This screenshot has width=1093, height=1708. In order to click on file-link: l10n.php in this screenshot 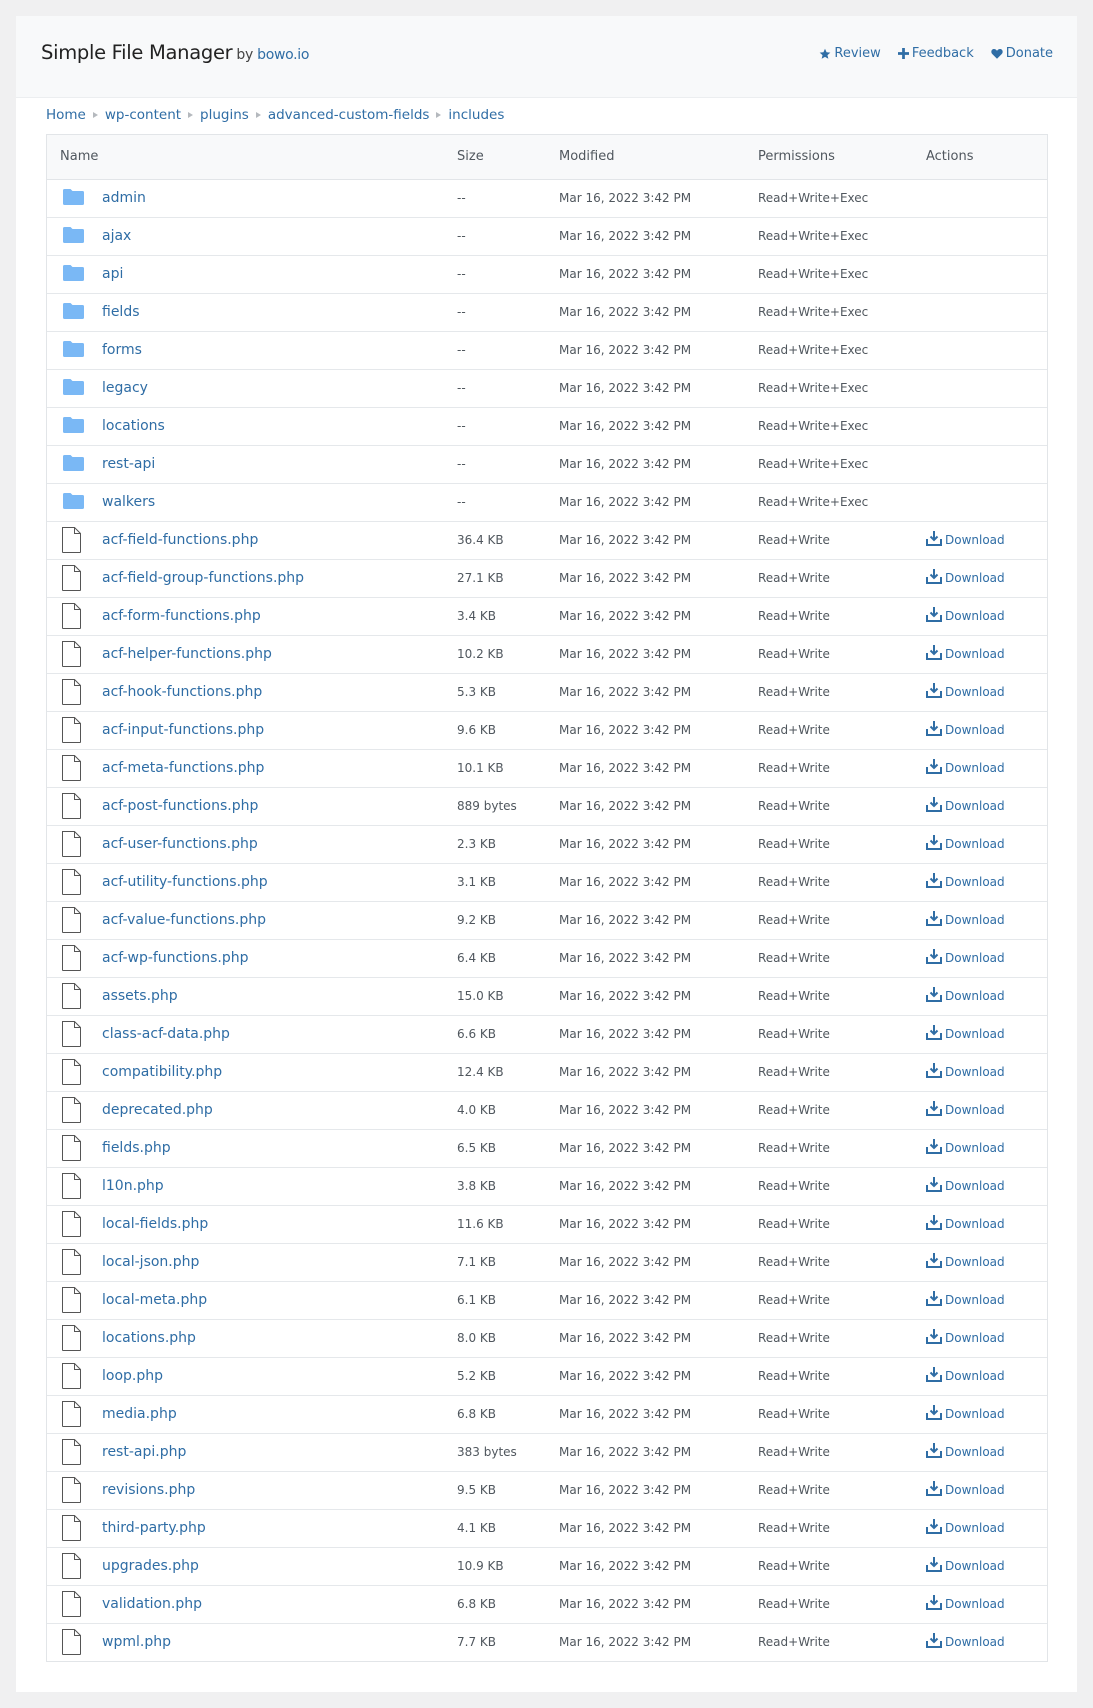, I will do `click(133, 1186)`.